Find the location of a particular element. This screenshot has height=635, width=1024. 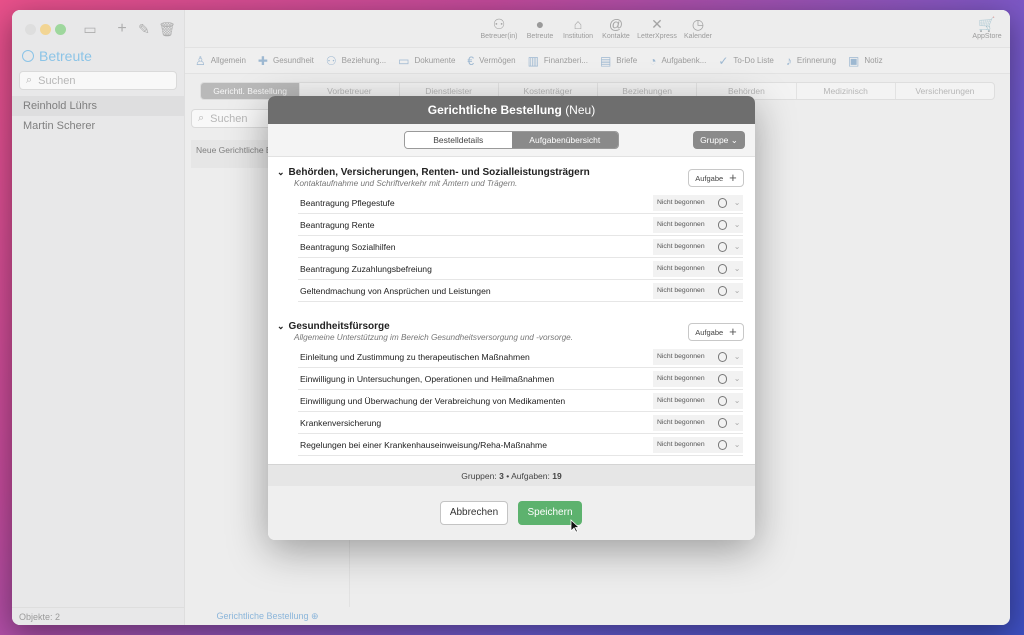

group-button-label: Gruppe is located at coordinates (714, 140).